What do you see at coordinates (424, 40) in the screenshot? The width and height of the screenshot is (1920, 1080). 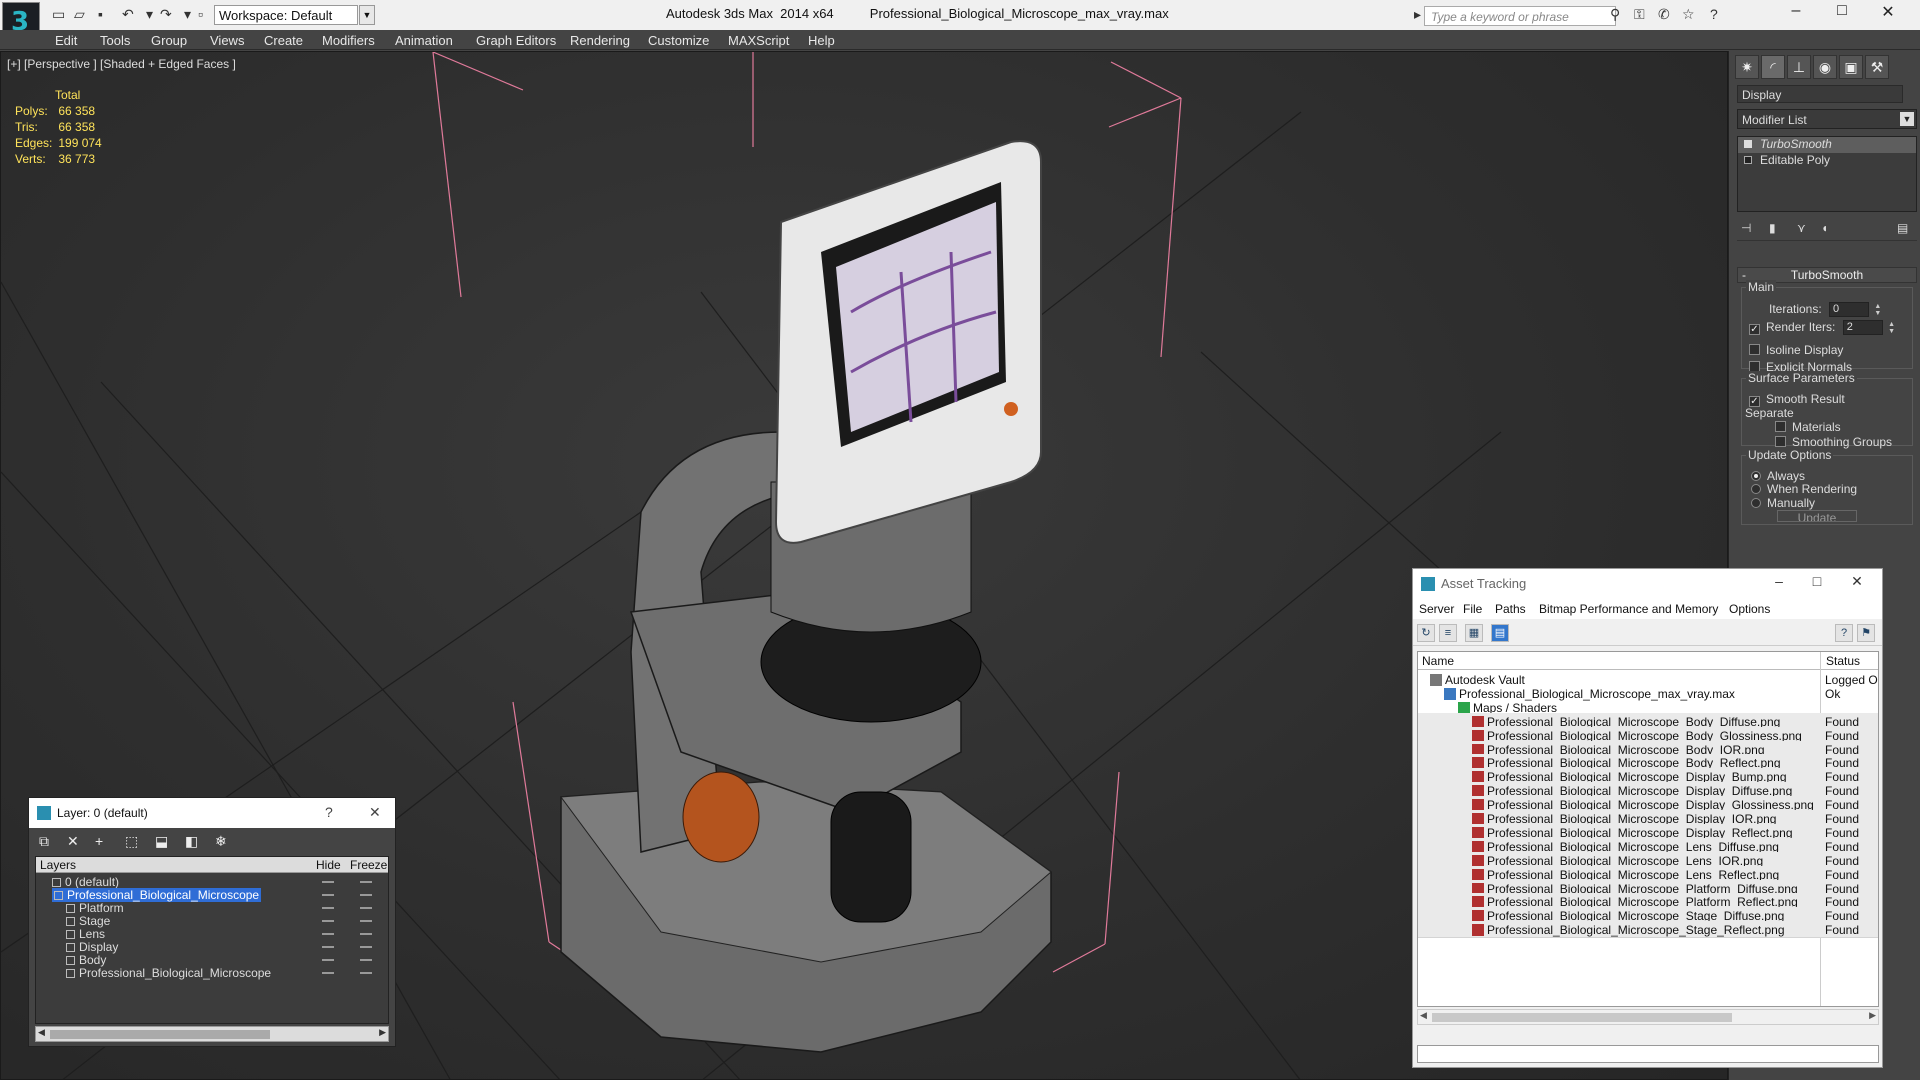 I see `menu-animation: Animation` at bounding box center [424, 40].